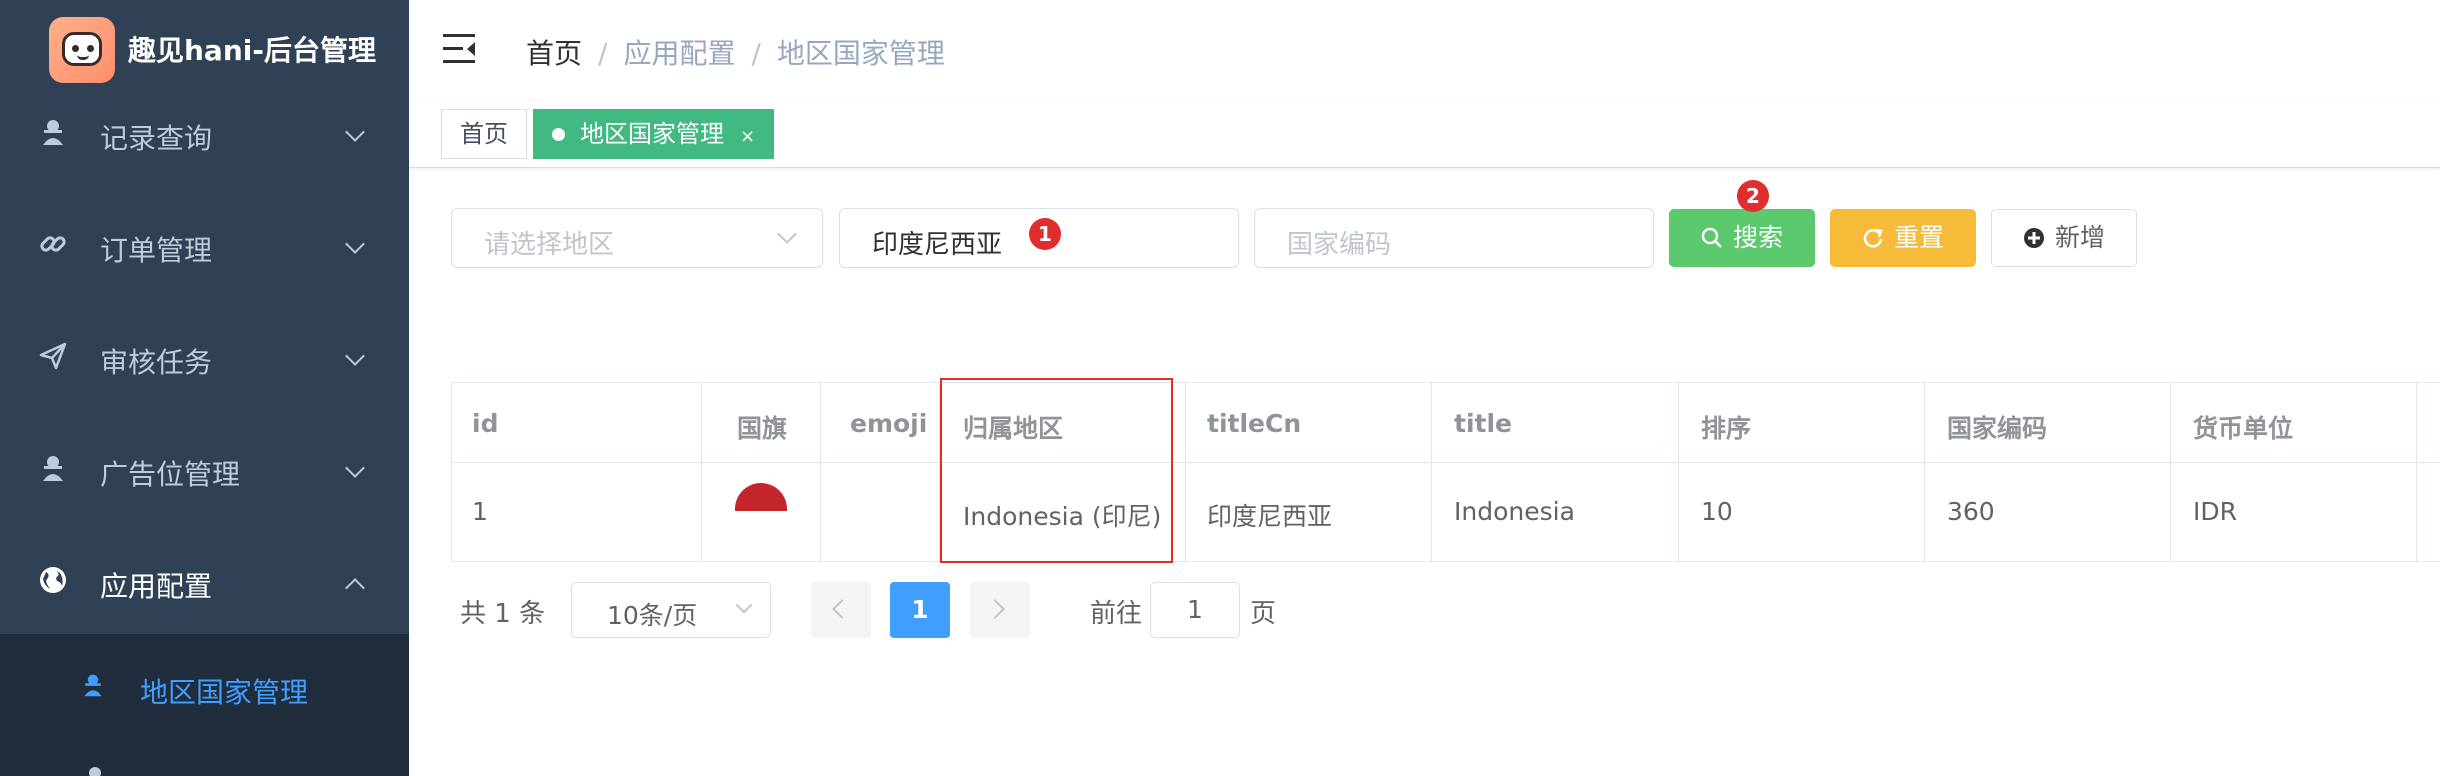  Describe the element at coordinates (747, 136) in the screenshot. I see `close-icon: ×` at that location.